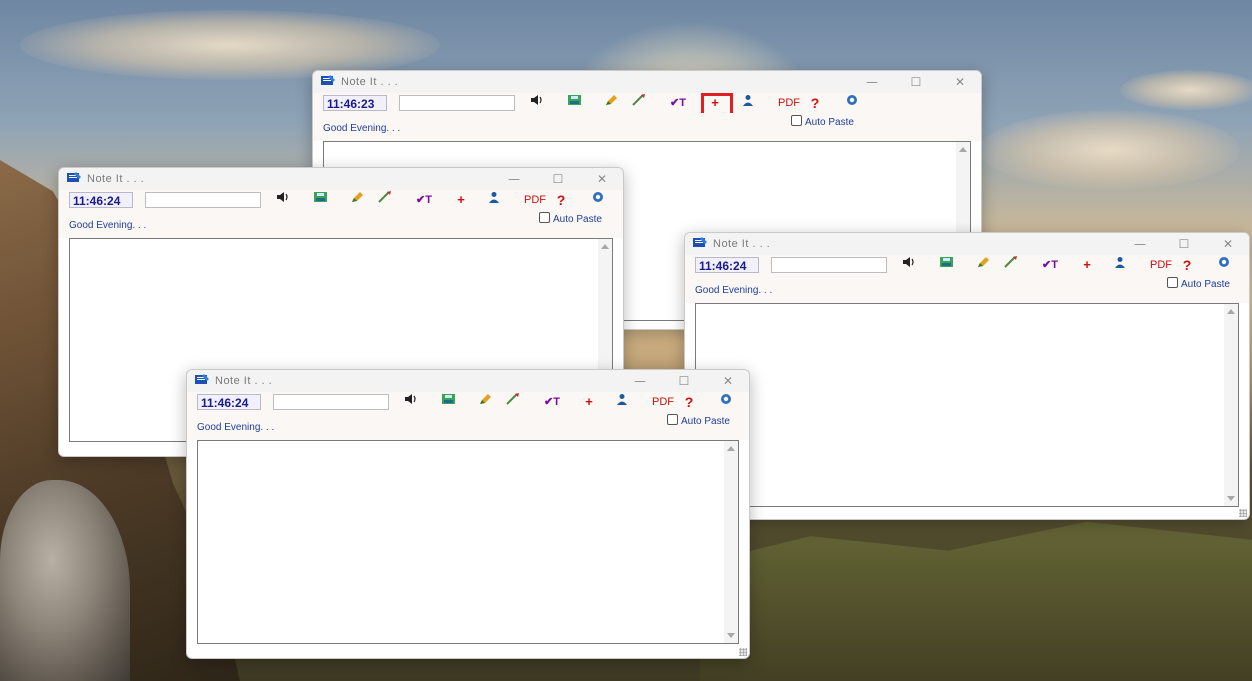 Image resolution: width=1252 pixels, height=681 pixels. What do you see at coordinates (101, 200) in the screenshot?
I see `clock-display: 11:46:24` at bounding box center [101, 200].